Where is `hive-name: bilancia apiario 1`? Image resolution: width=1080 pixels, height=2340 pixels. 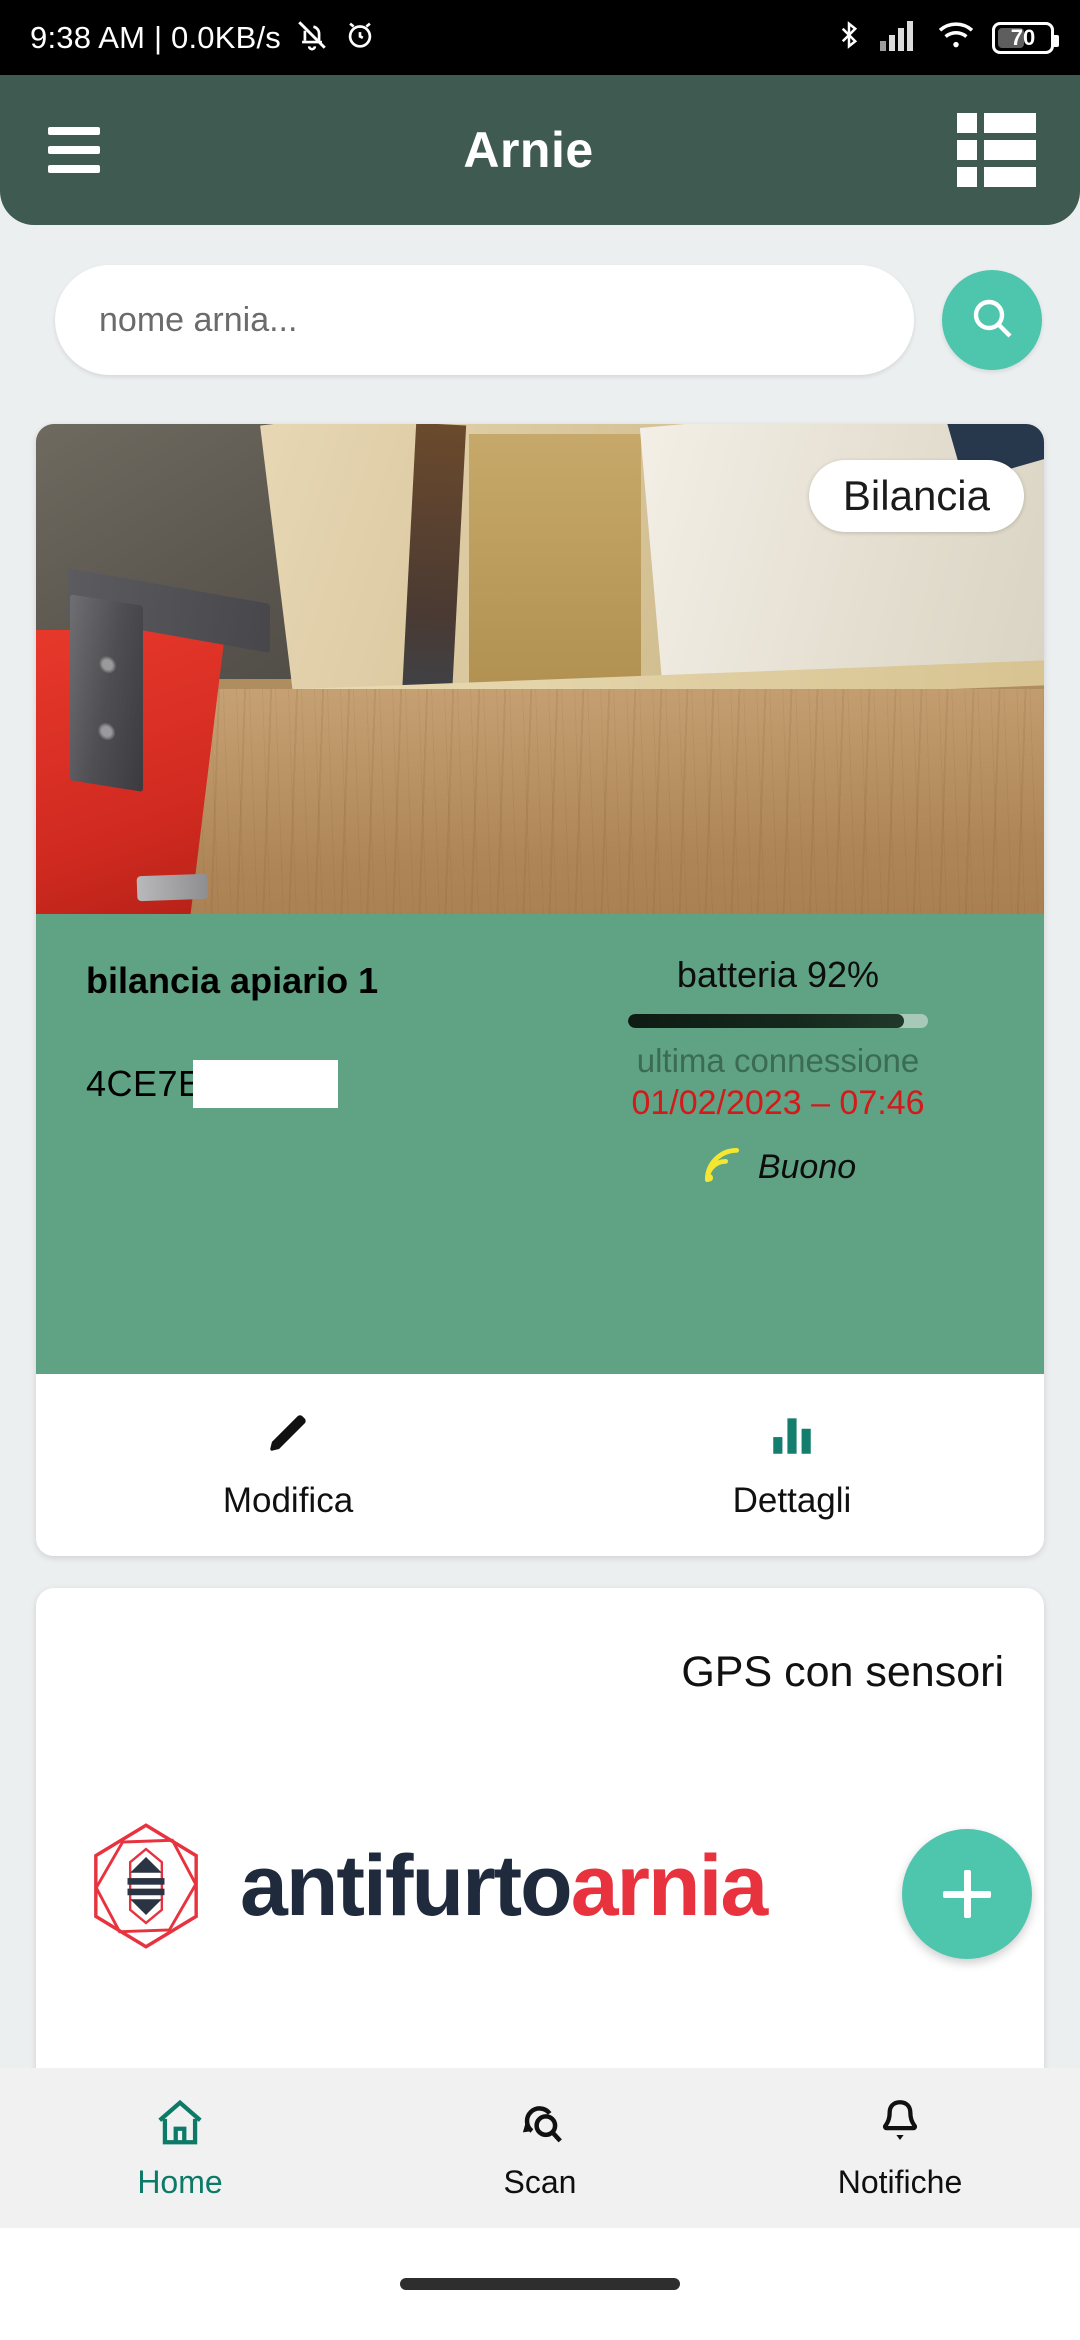 hive-name: bilancia apiario 1 is located at coordinates (232, 980).